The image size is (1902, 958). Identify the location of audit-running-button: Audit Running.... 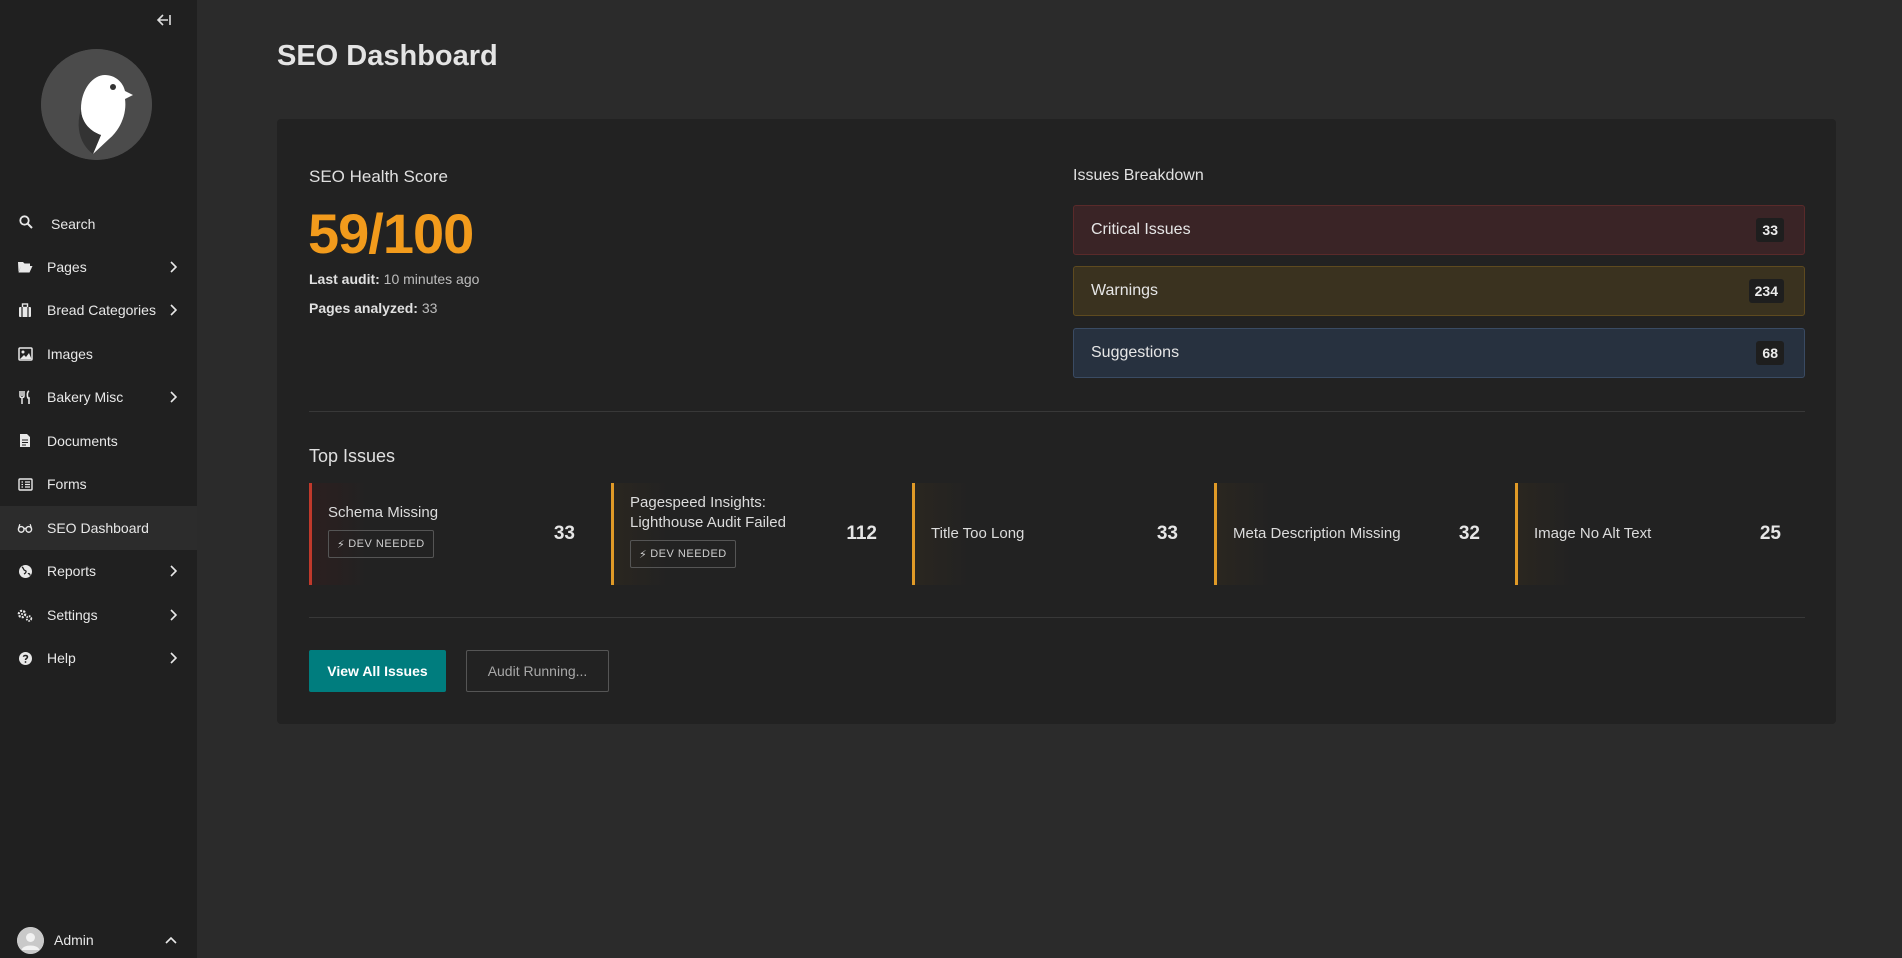
(537, 671).